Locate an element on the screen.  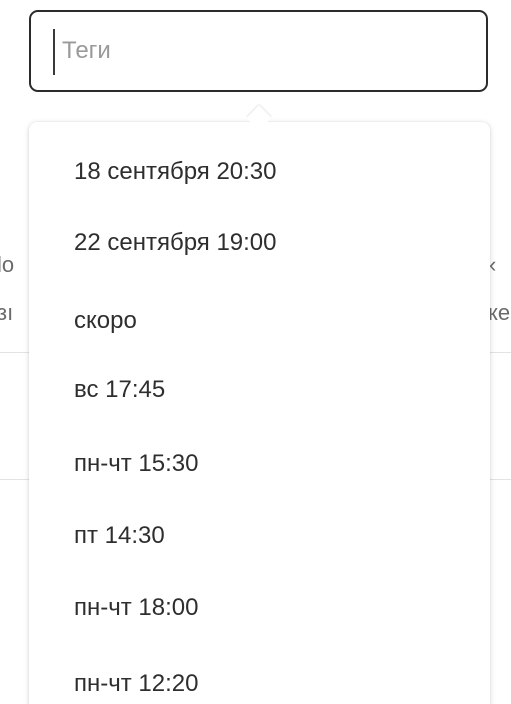
background-text-right: ке is located at coordinates (499, 312).